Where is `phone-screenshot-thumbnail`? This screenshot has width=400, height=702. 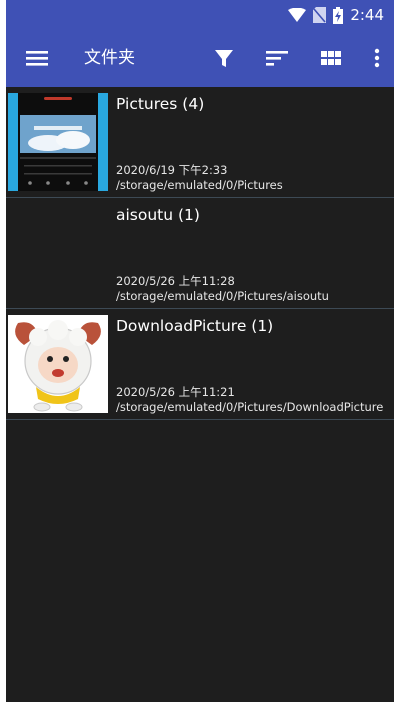
phone-screenshot-thumbnail is located at coordinates (58, 142).